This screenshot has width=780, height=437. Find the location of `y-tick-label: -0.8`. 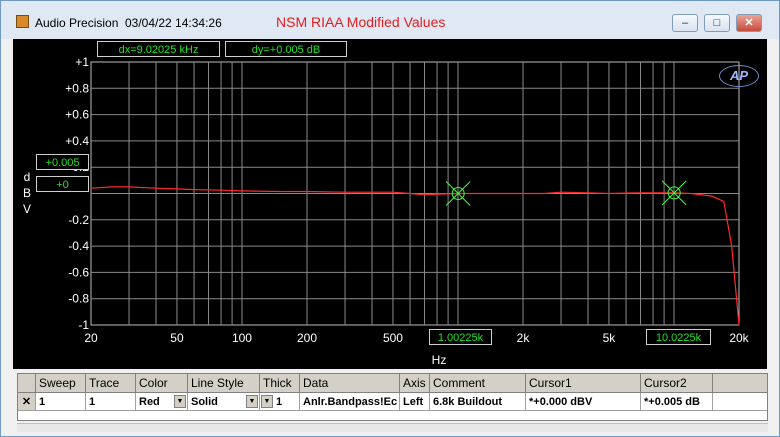

y-tick-label: -0.8 is located at coordinates (78, 299).